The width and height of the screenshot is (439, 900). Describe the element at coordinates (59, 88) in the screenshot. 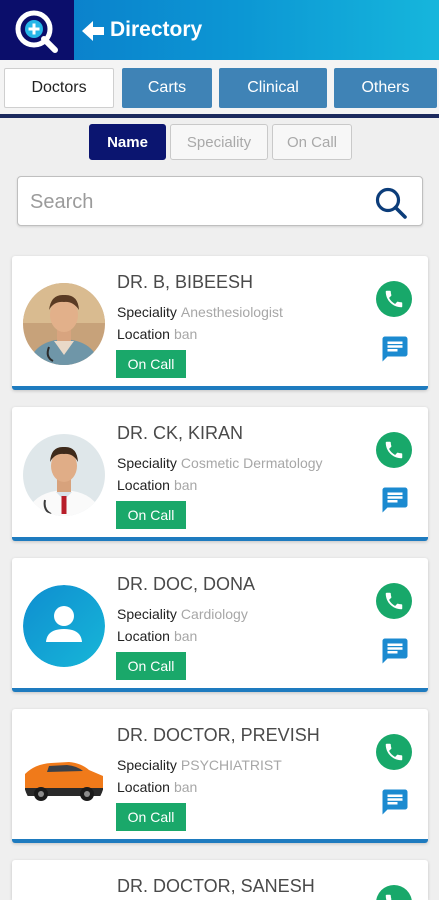

I see `tab-doctors: Doctors` at that location.